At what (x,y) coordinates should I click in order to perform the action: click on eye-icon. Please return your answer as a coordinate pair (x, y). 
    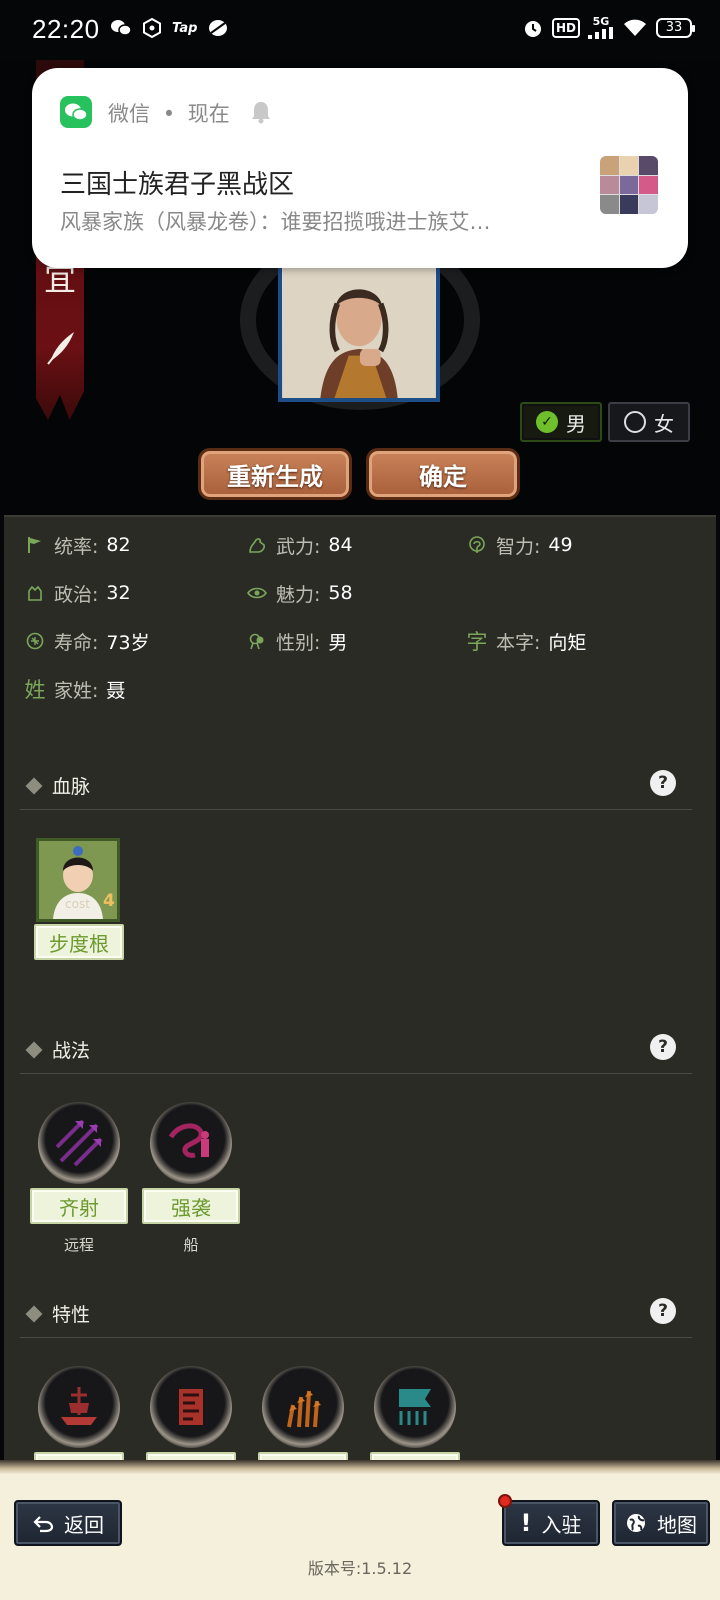
    Looking at the image, I should click on (257, 593).